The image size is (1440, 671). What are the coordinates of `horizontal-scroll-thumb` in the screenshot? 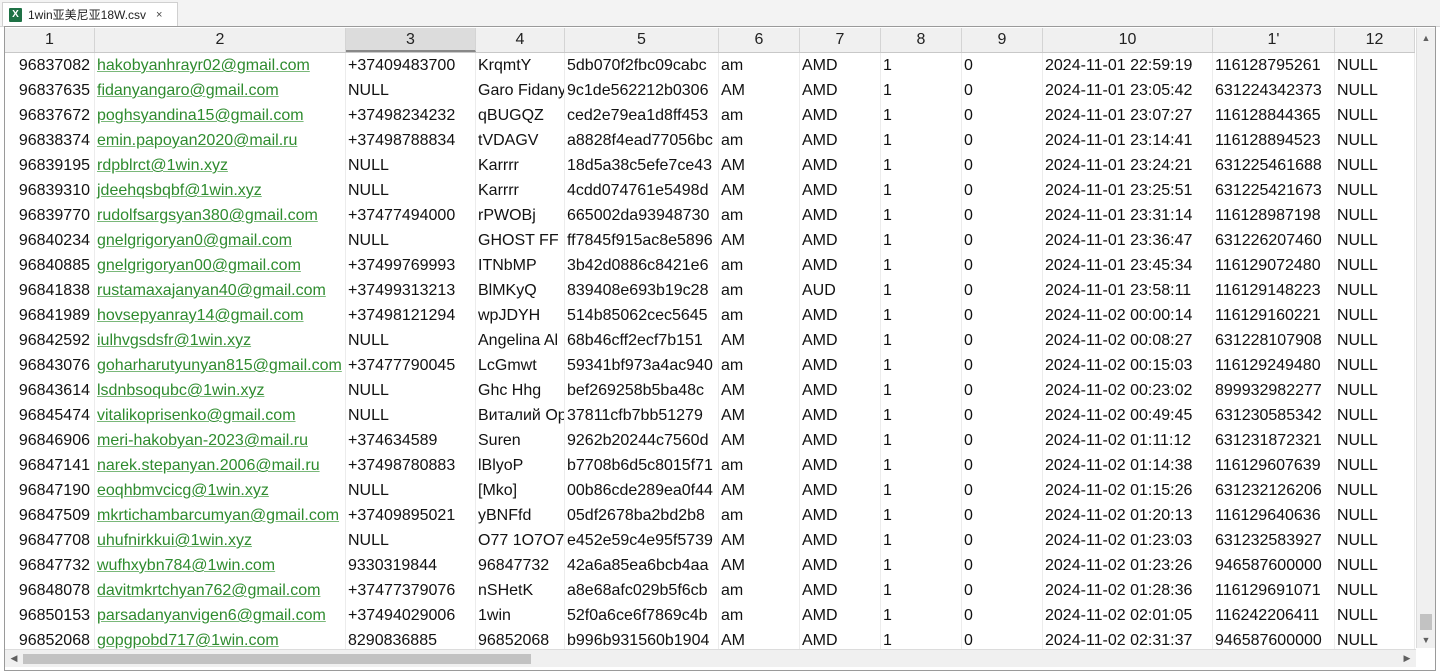 It's located at (277, 659).